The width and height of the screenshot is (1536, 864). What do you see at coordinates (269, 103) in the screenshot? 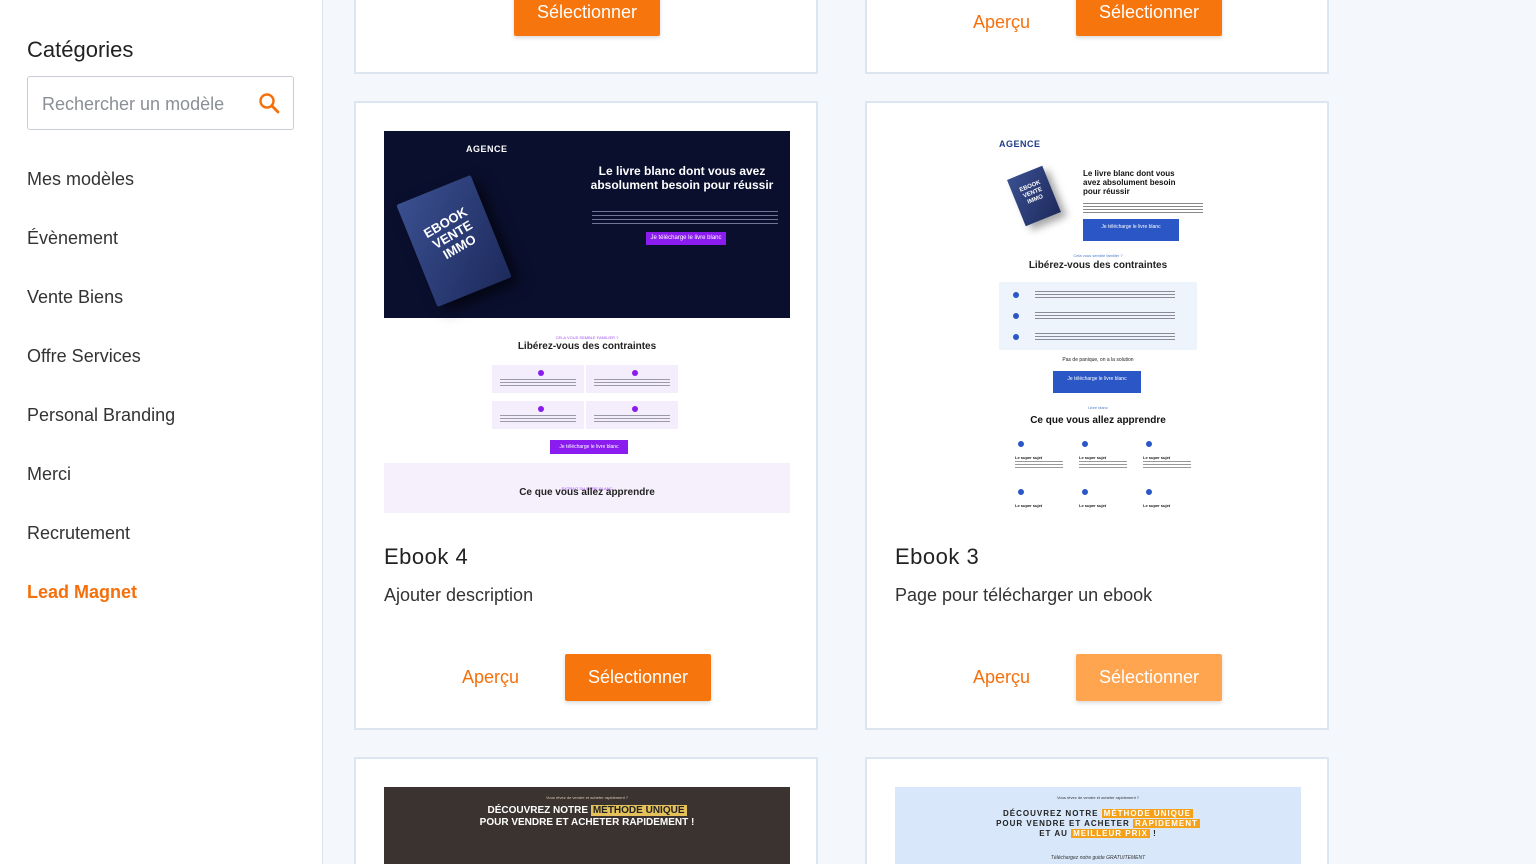
I see `search-icon` at bounding box center [269, 103].